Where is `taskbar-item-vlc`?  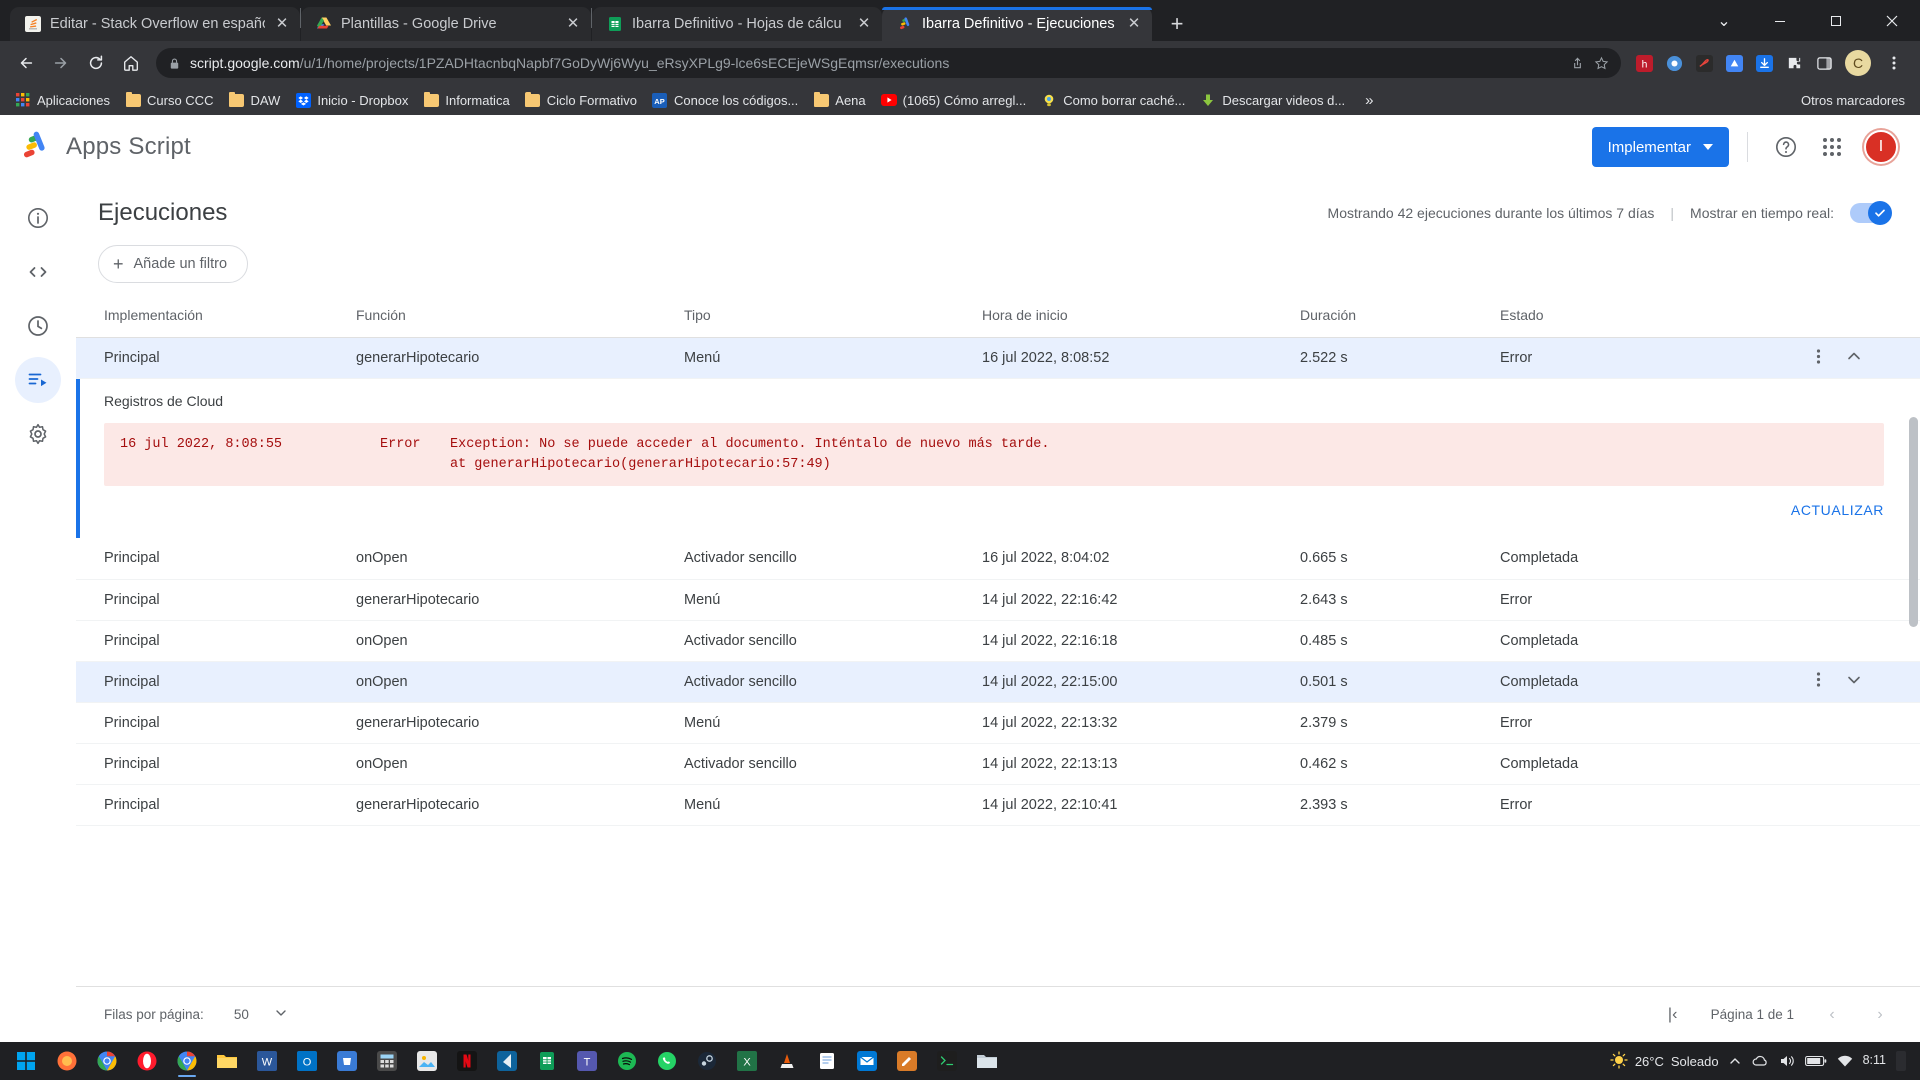 taskbar-item-vlc is located at coordinates (787, 1061).